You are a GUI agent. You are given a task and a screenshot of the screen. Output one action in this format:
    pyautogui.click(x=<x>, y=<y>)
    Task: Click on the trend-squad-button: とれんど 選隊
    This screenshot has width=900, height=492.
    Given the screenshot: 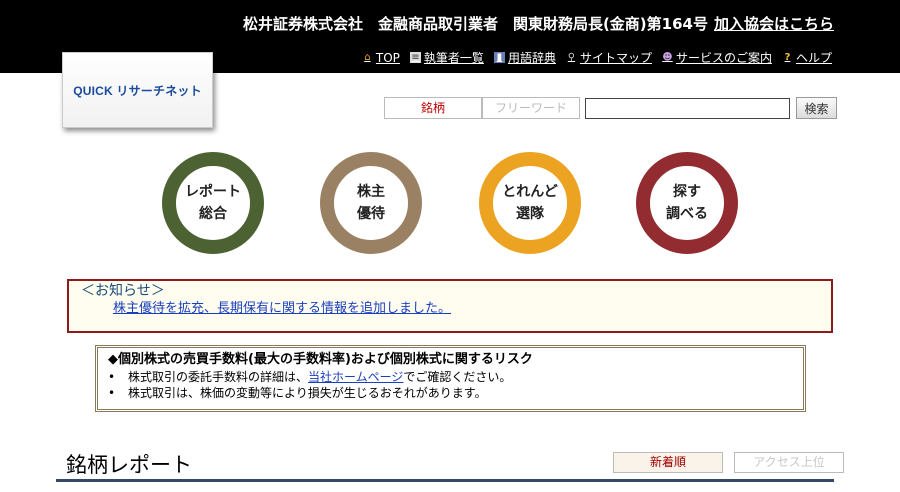 What is the action you would take?
    pyautogui.click(x=530, y=203)
    